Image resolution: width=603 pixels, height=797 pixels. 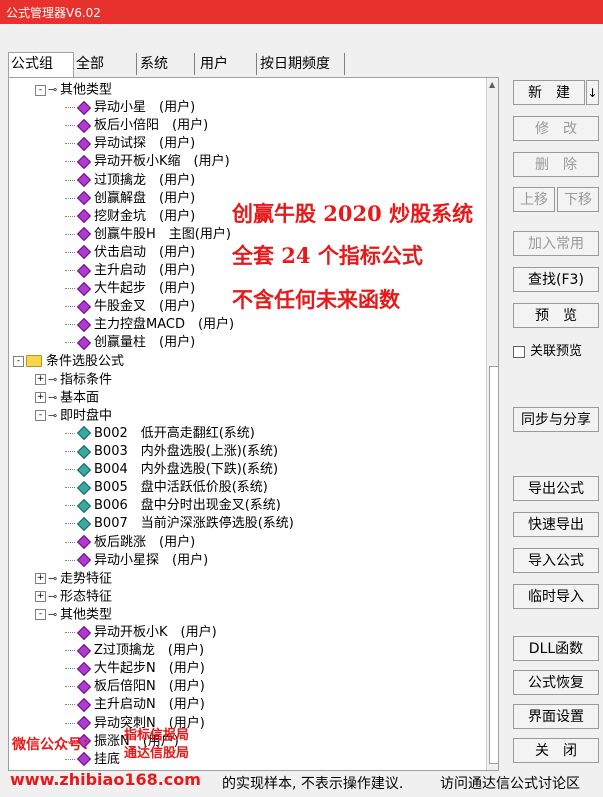 I want to click on tree-item-label: 挖财金坑 (用户), so click(x=145, y=216).